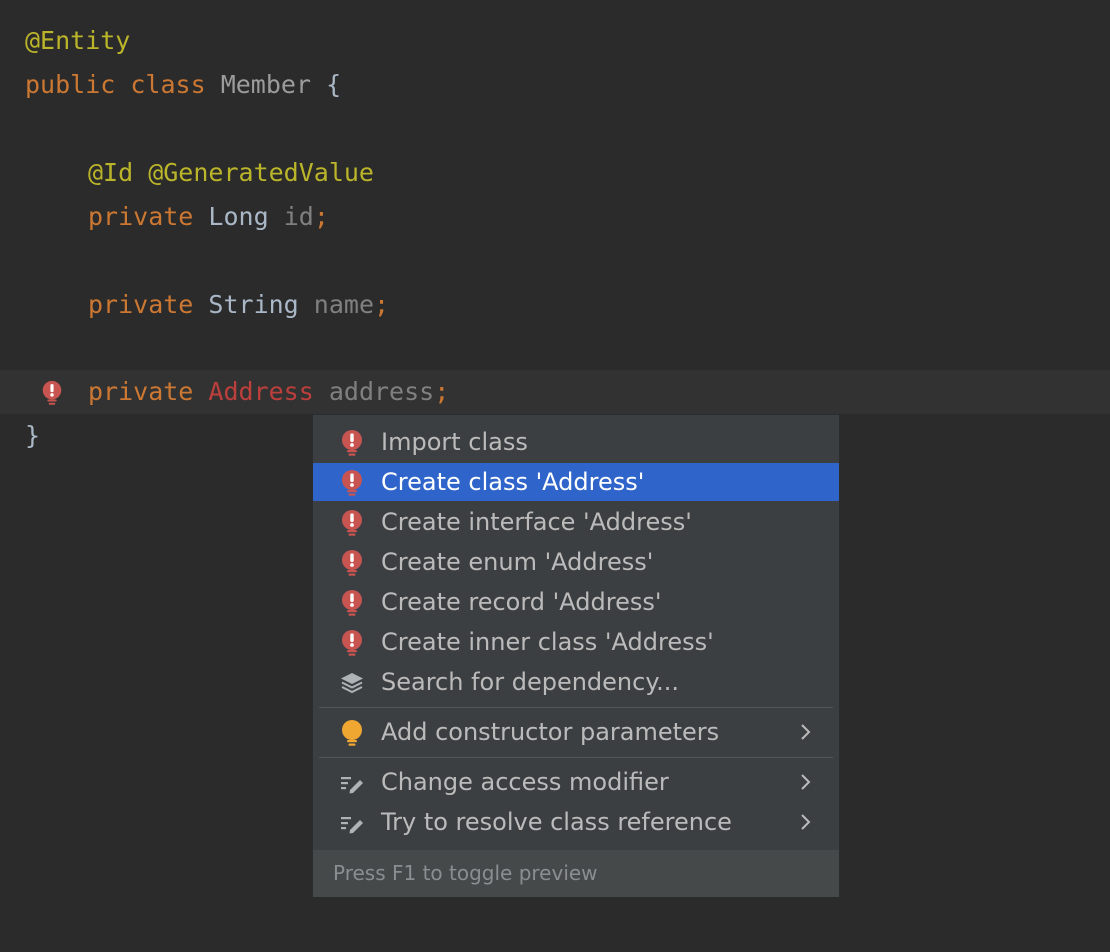  What do you see at coordinates (168, 84) in the screenshot?
I see `keyword-class: class` at bounding box center [168, 84].